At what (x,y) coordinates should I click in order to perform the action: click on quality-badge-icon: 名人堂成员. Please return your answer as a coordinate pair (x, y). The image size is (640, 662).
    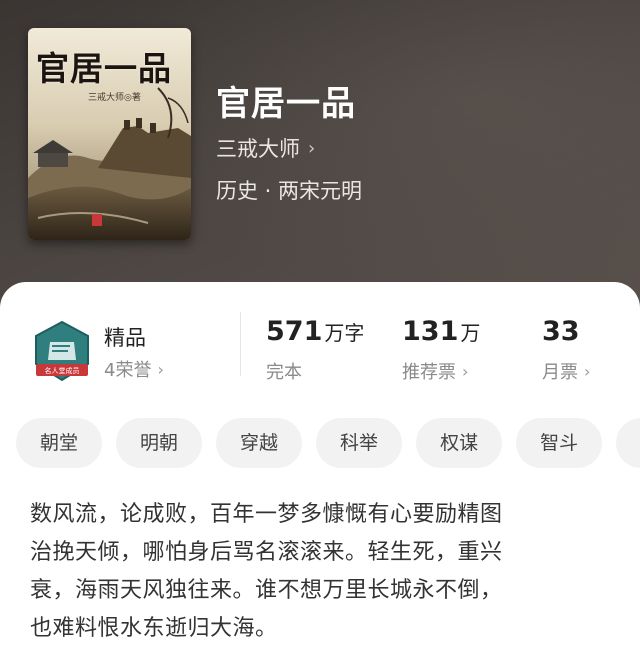
    Looking at the image, I should click on (62, 352).